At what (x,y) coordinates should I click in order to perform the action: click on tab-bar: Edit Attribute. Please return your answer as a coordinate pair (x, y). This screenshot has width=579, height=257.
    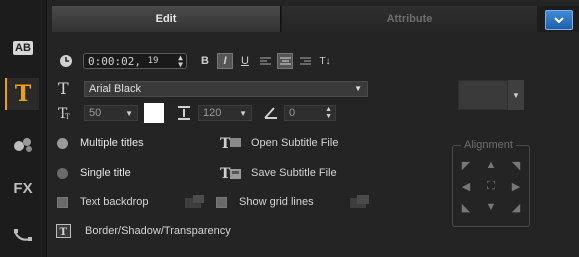
    Looking at the image, I should click on (315, 19).